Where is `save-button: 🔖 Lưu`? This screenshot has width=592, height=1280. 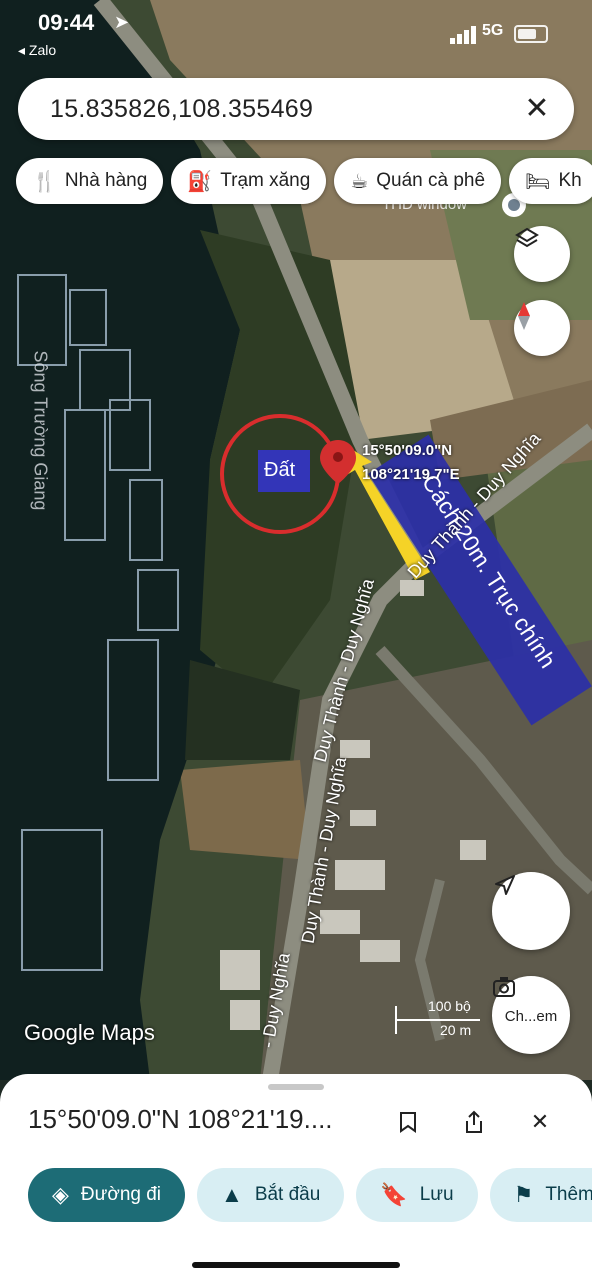 save-button: 🔖 Lưu is located at coordinates (417, 1195).